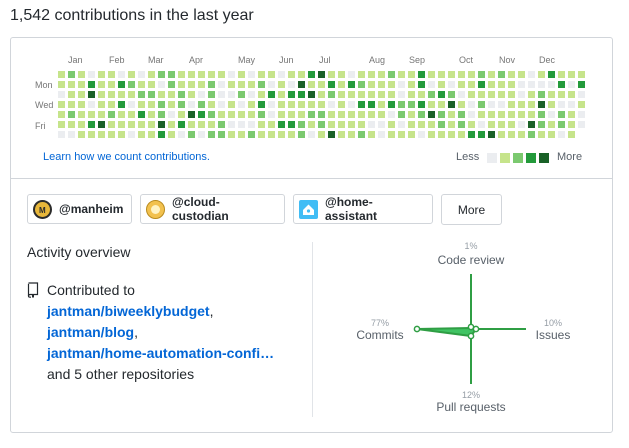 Image resolution: width=629 pixels, height=448 pixels. I want to click on org-button-home-assistant: @home-assistant, so click(363, 209).